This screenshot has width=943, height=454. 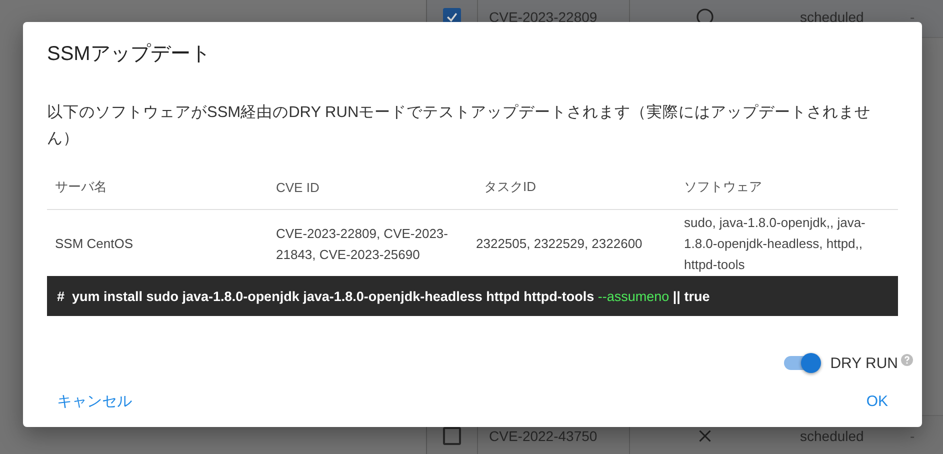 What do you see at coordinates (543, 17) in the screenshot?
I see `cve-id: CVE-2023-22809` at bounding box center [543, 17].